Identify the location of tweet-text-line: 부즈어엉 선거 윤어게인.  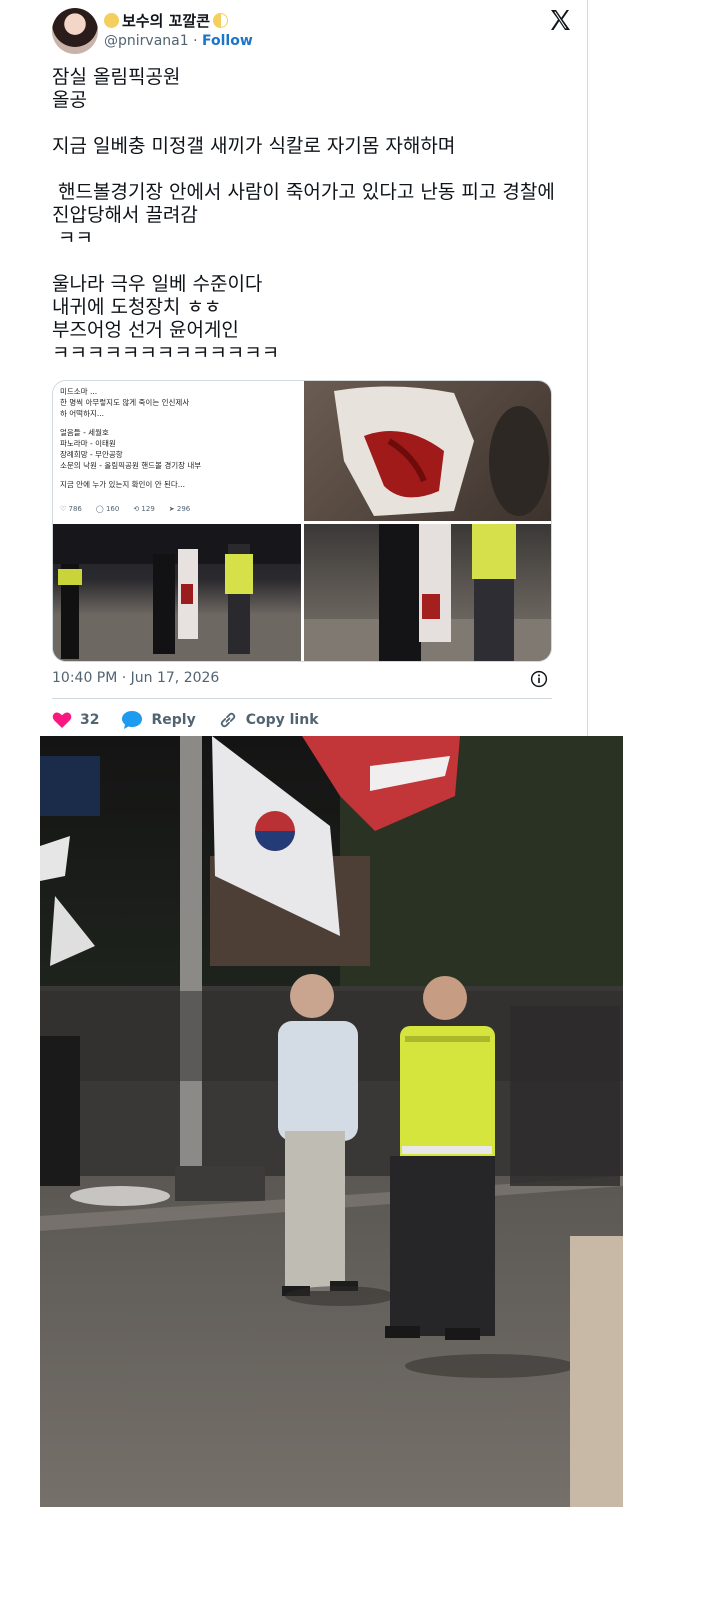
(145, 330).